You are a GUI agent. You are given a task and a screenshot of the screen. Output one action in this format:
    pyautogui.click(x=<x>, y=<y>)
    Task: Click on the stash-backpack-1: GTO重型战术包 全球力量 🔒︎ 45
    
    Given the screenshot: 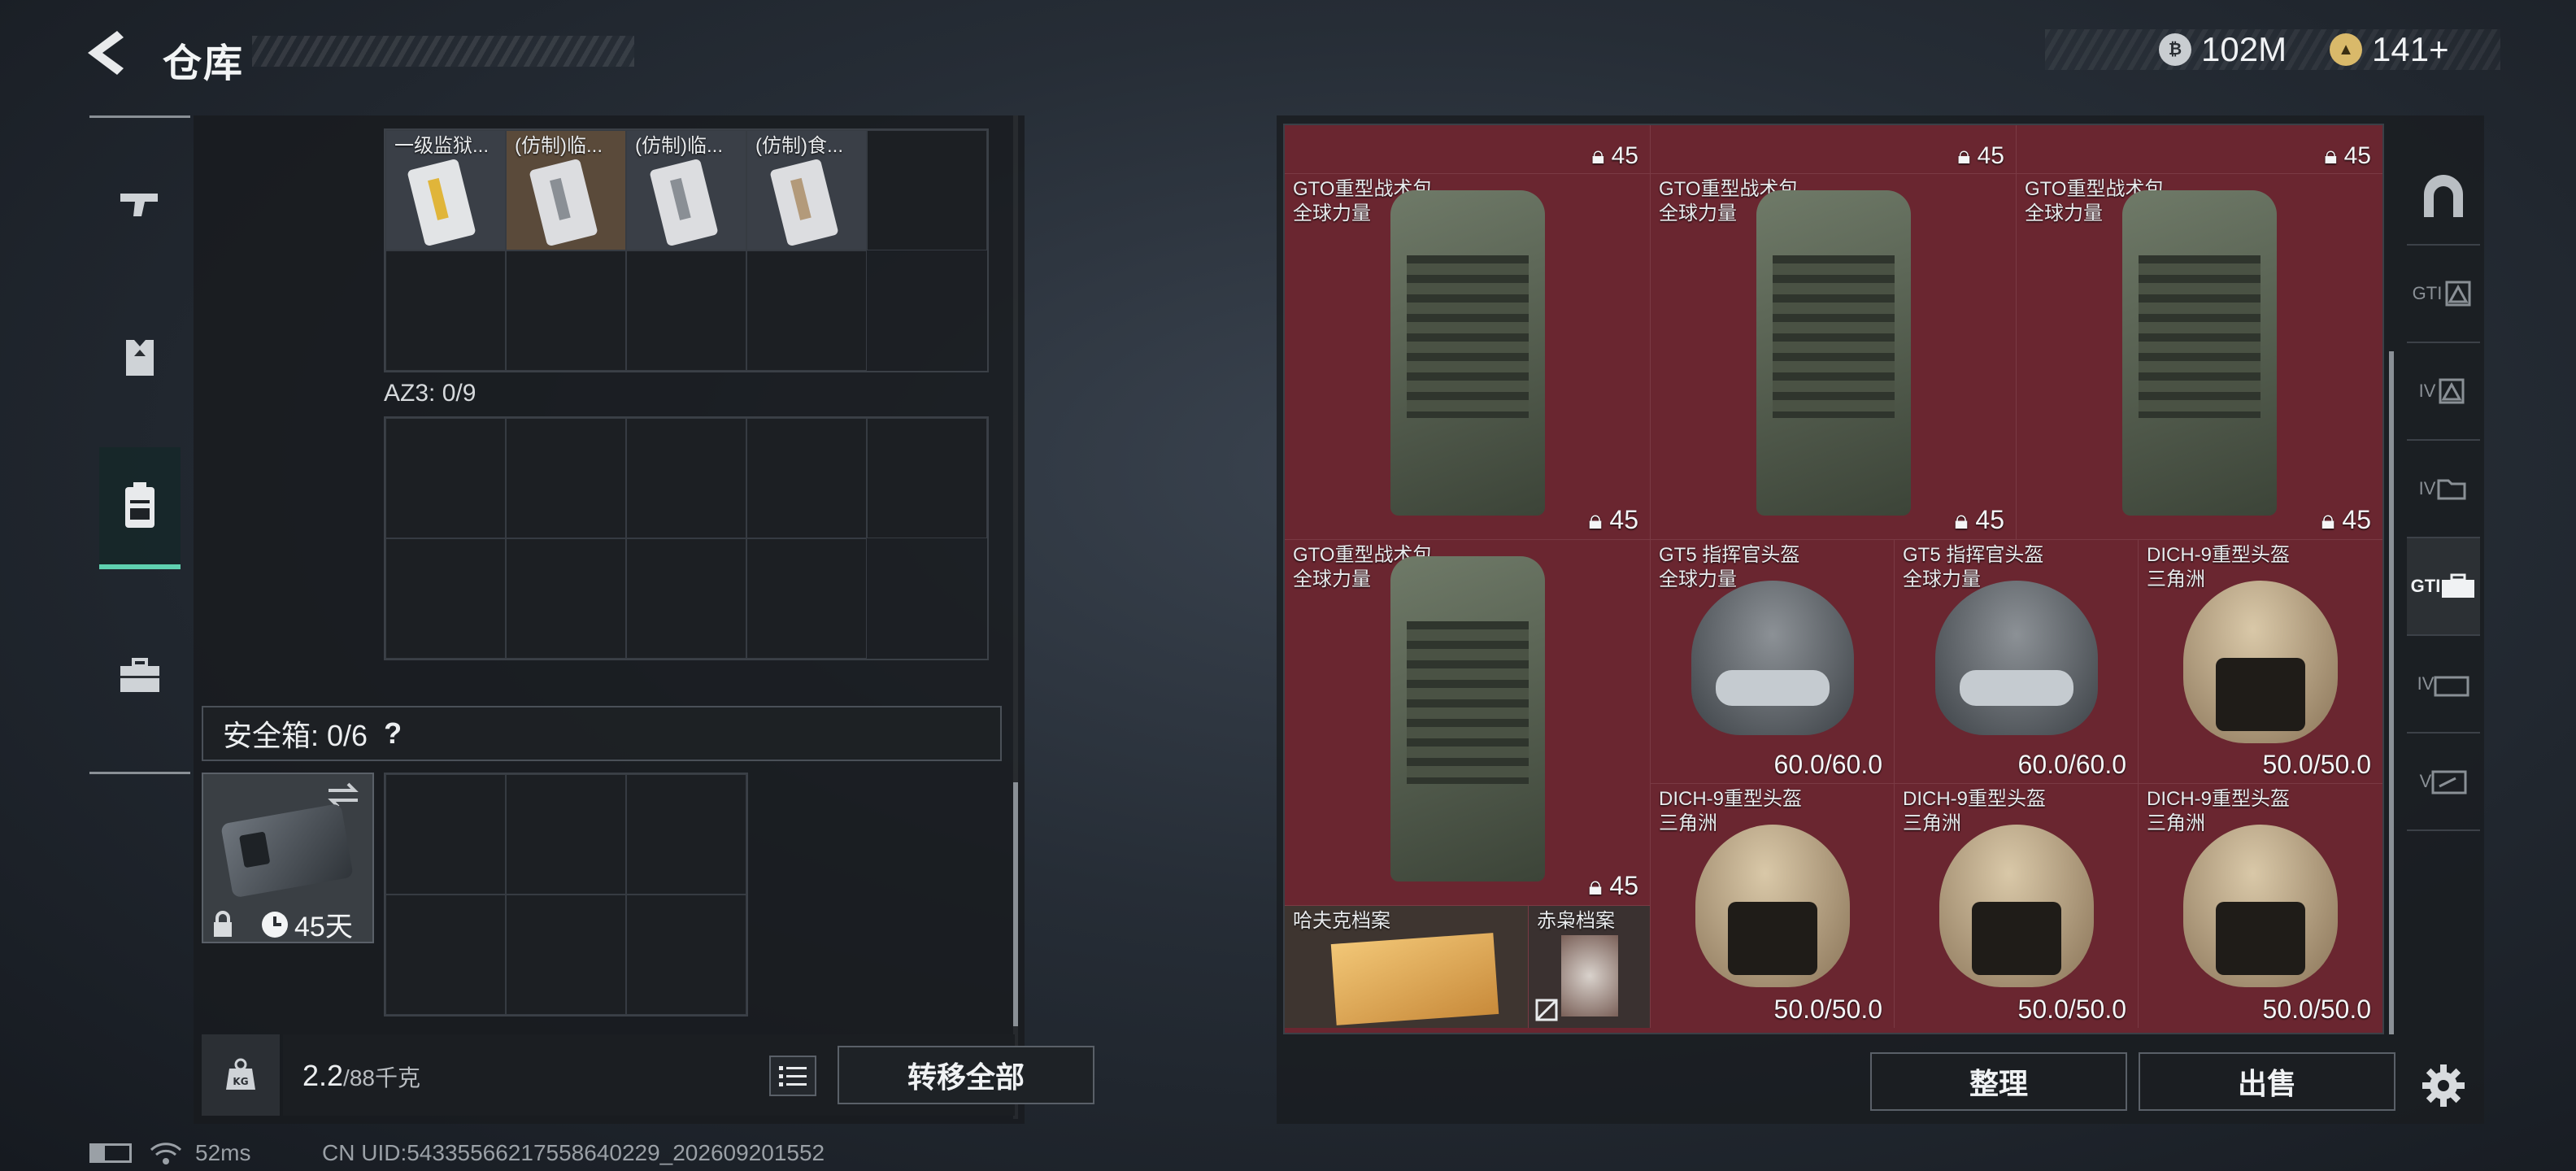 What is the action you would take?
    pyautogui.click(x=1468, y=357)
    